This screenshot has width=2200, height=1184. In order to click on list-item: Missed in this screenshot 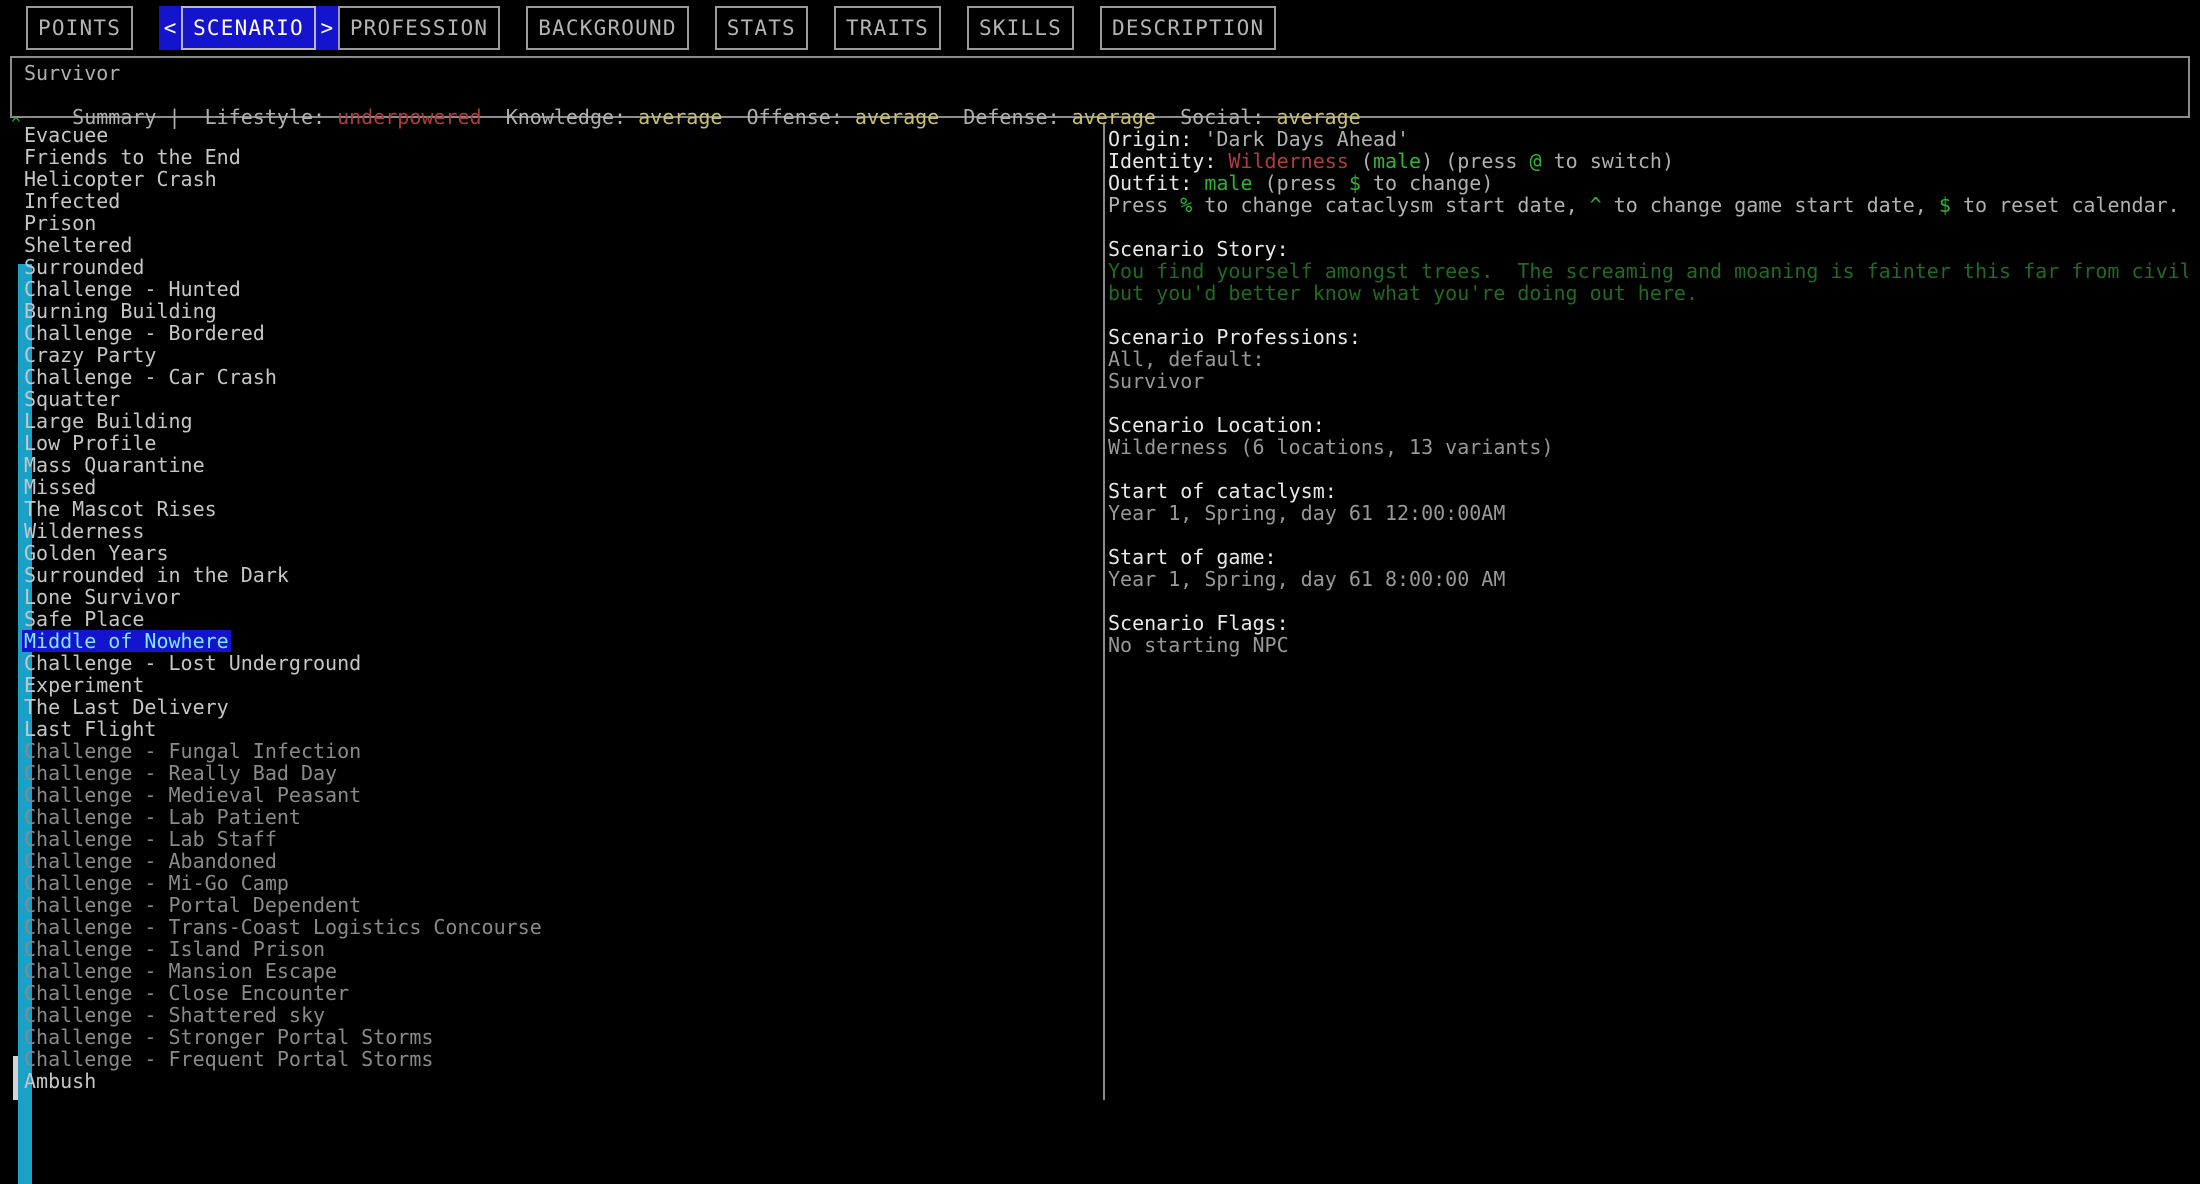, I will do `click(60, 487)`.